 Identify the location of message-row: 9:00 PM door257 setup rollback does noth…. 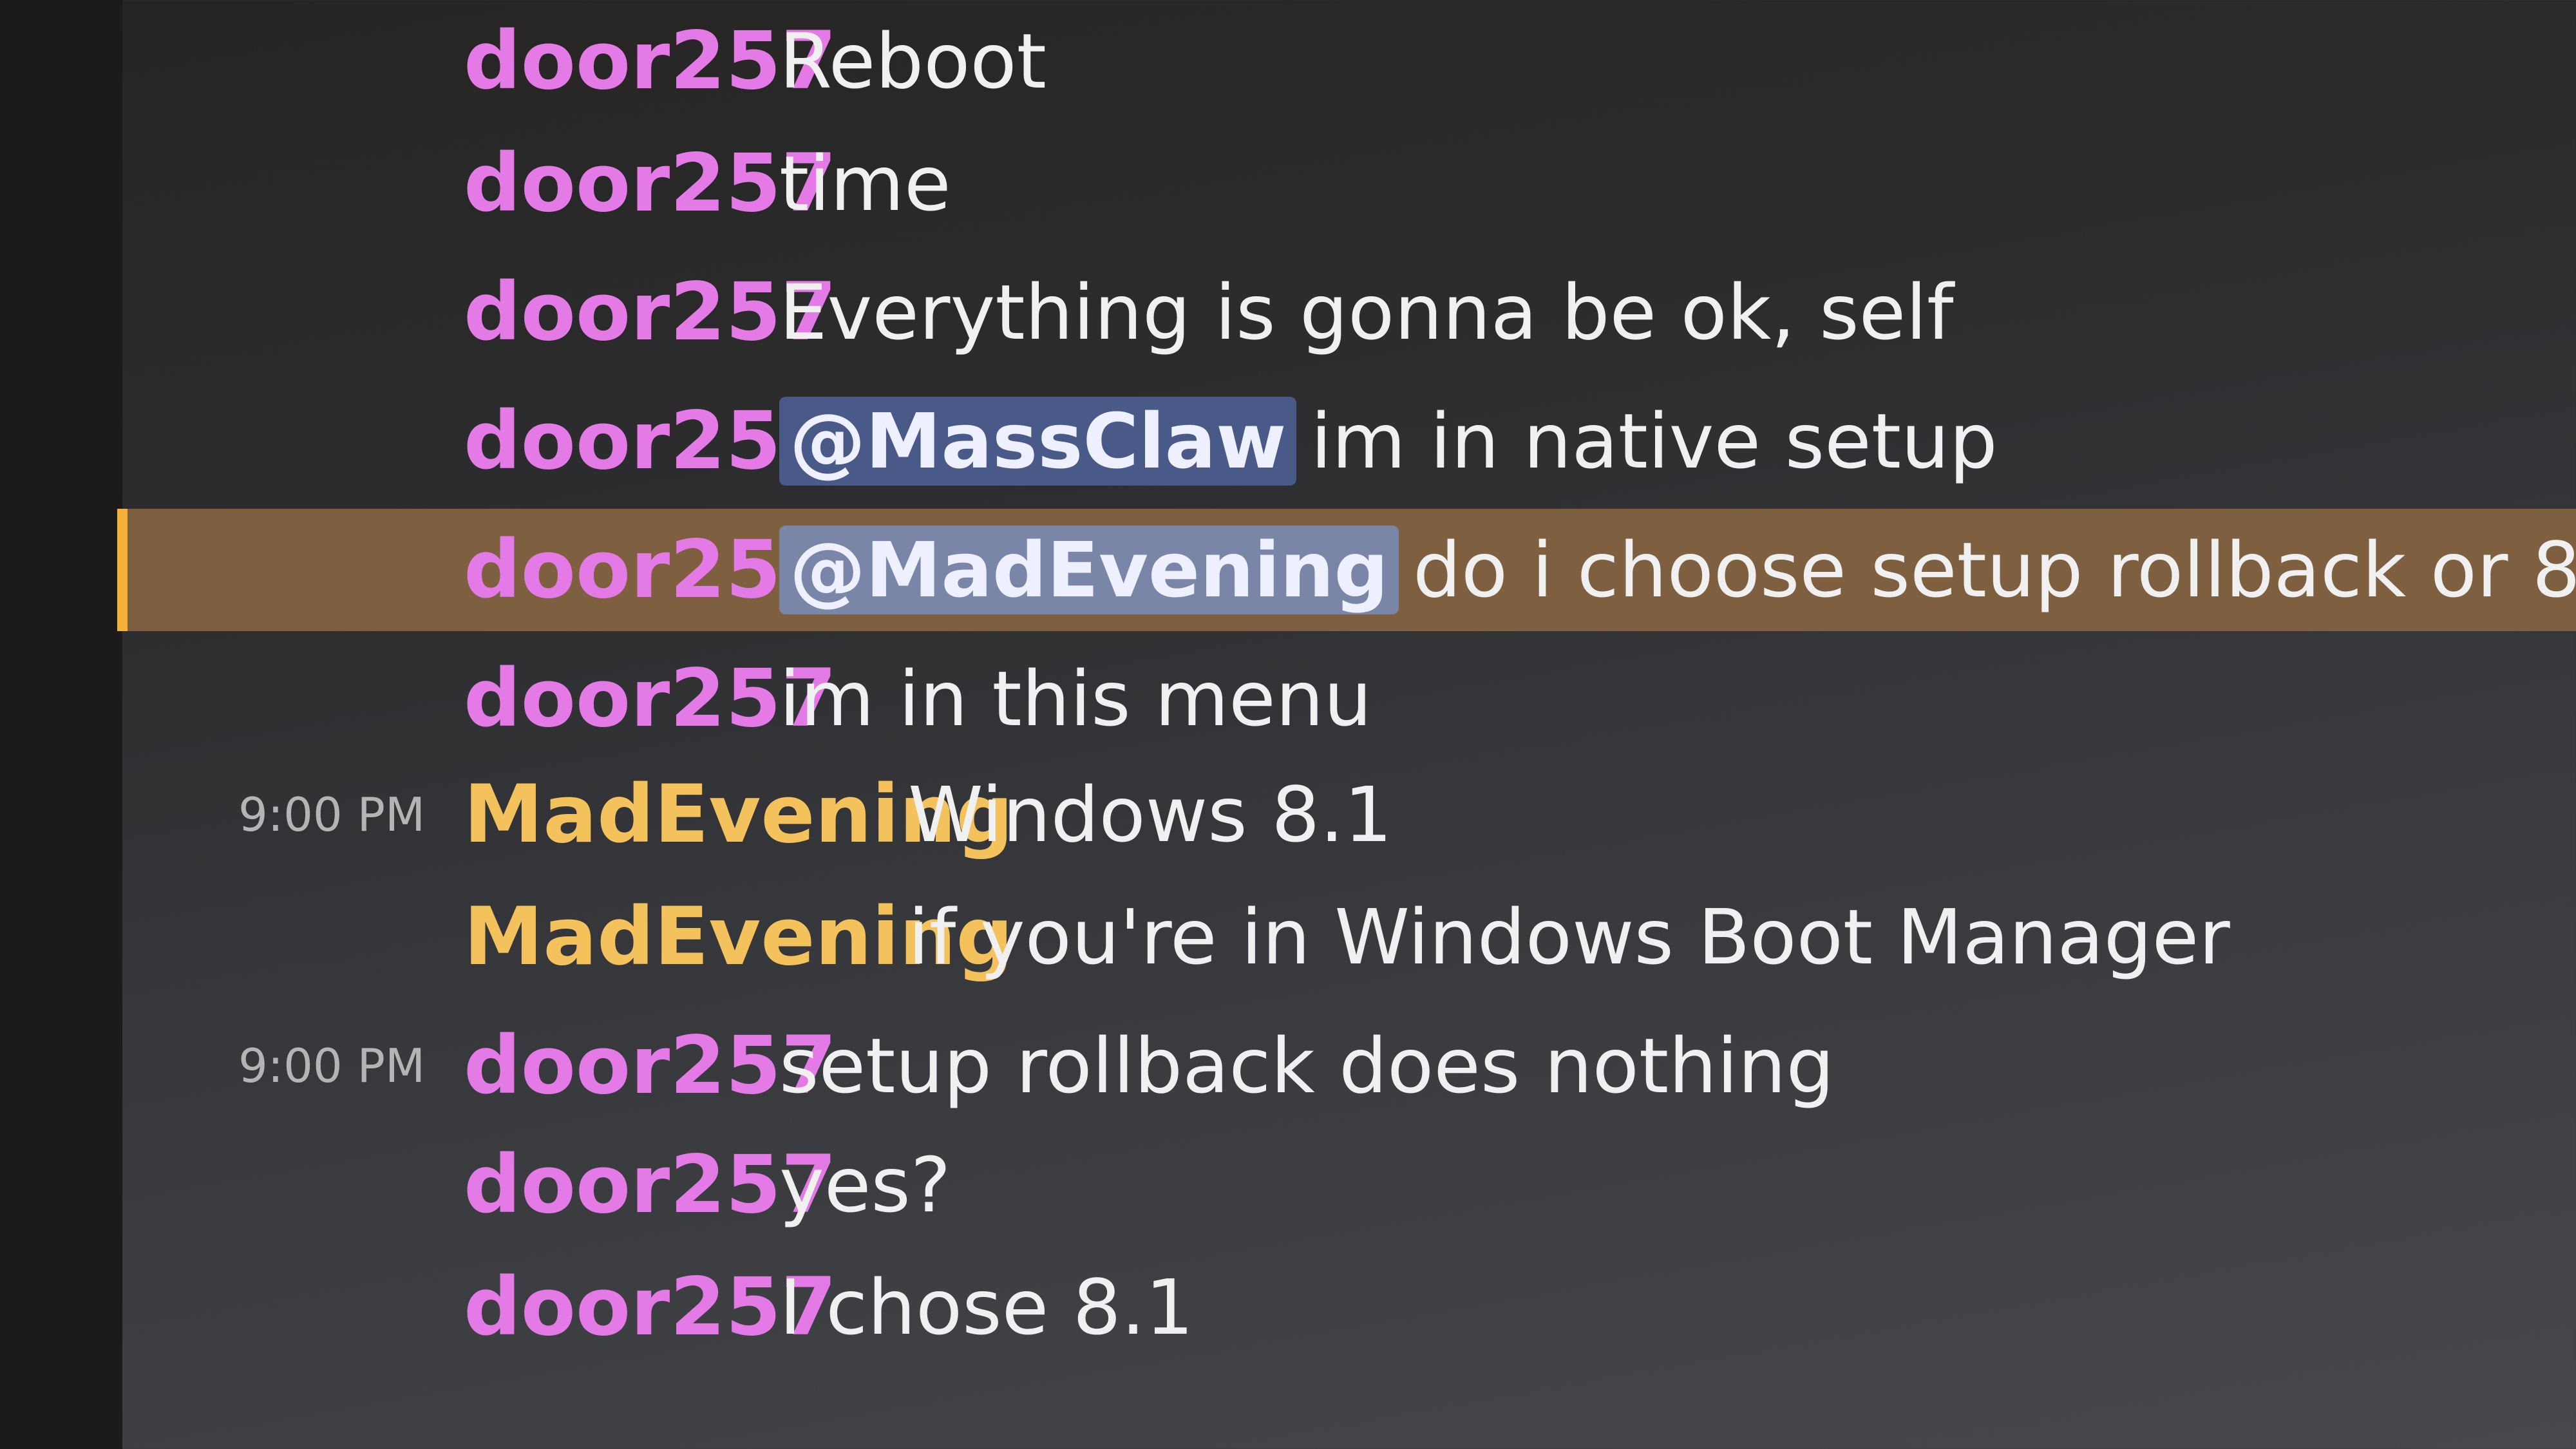
(1349, 1066).